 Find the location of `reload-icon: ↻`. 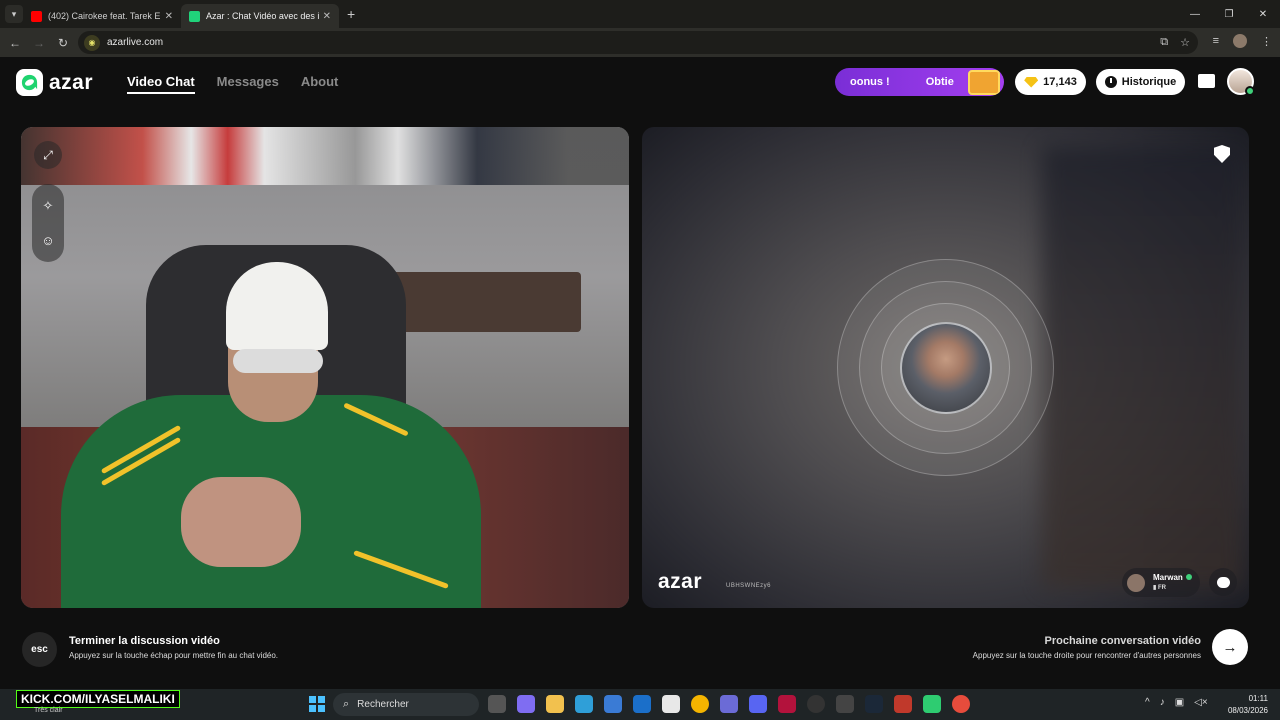

reload-icon: ↻ is located at coordinates (63, 43).